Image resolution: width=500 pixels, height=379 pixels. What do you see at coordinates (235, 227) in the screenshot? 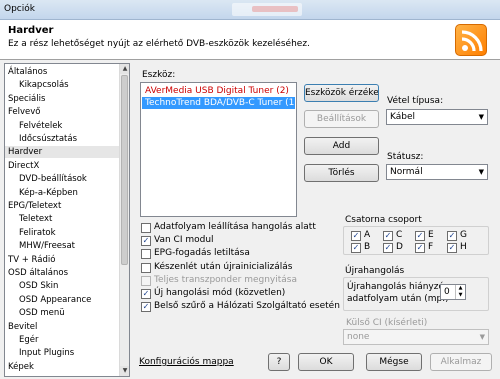
I see `option-checkbox-label: Adatfolyam leállítása hangolás alatt` at bounding box center [235, 227].